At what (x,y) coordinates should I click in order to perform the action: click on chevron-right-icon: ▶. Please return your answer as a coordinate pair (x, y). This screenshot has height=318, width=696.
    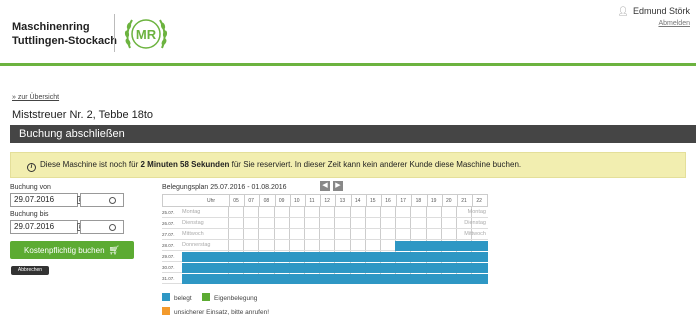
    Looking at the image, I should click on (338, 186).